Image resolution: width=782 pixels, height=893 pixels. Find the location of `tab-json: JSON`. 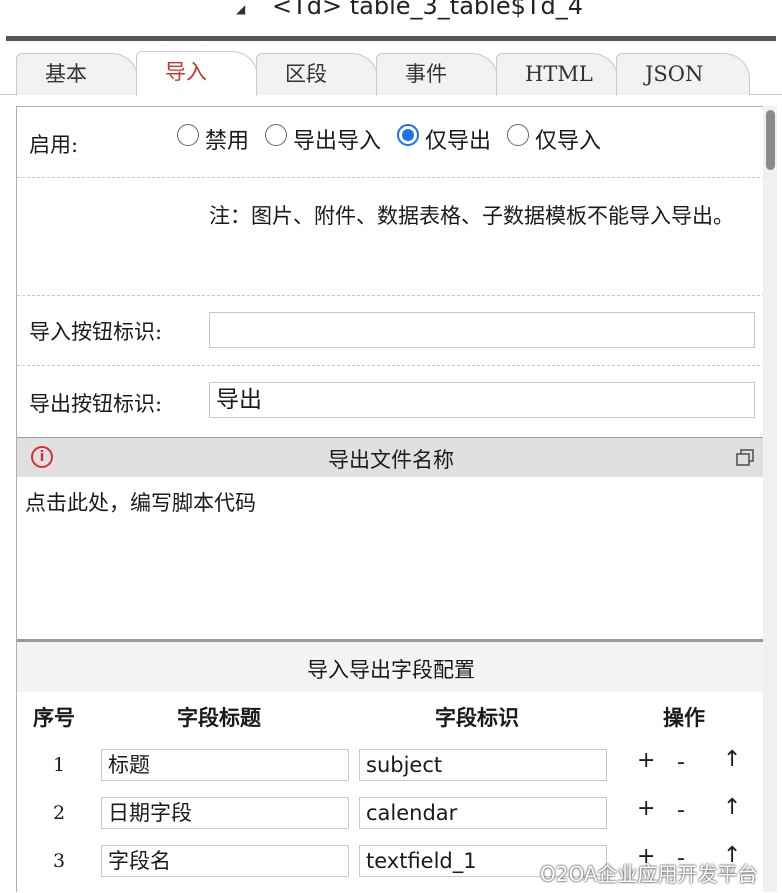

tab-json: JSON is located at coordinates (683, 74).